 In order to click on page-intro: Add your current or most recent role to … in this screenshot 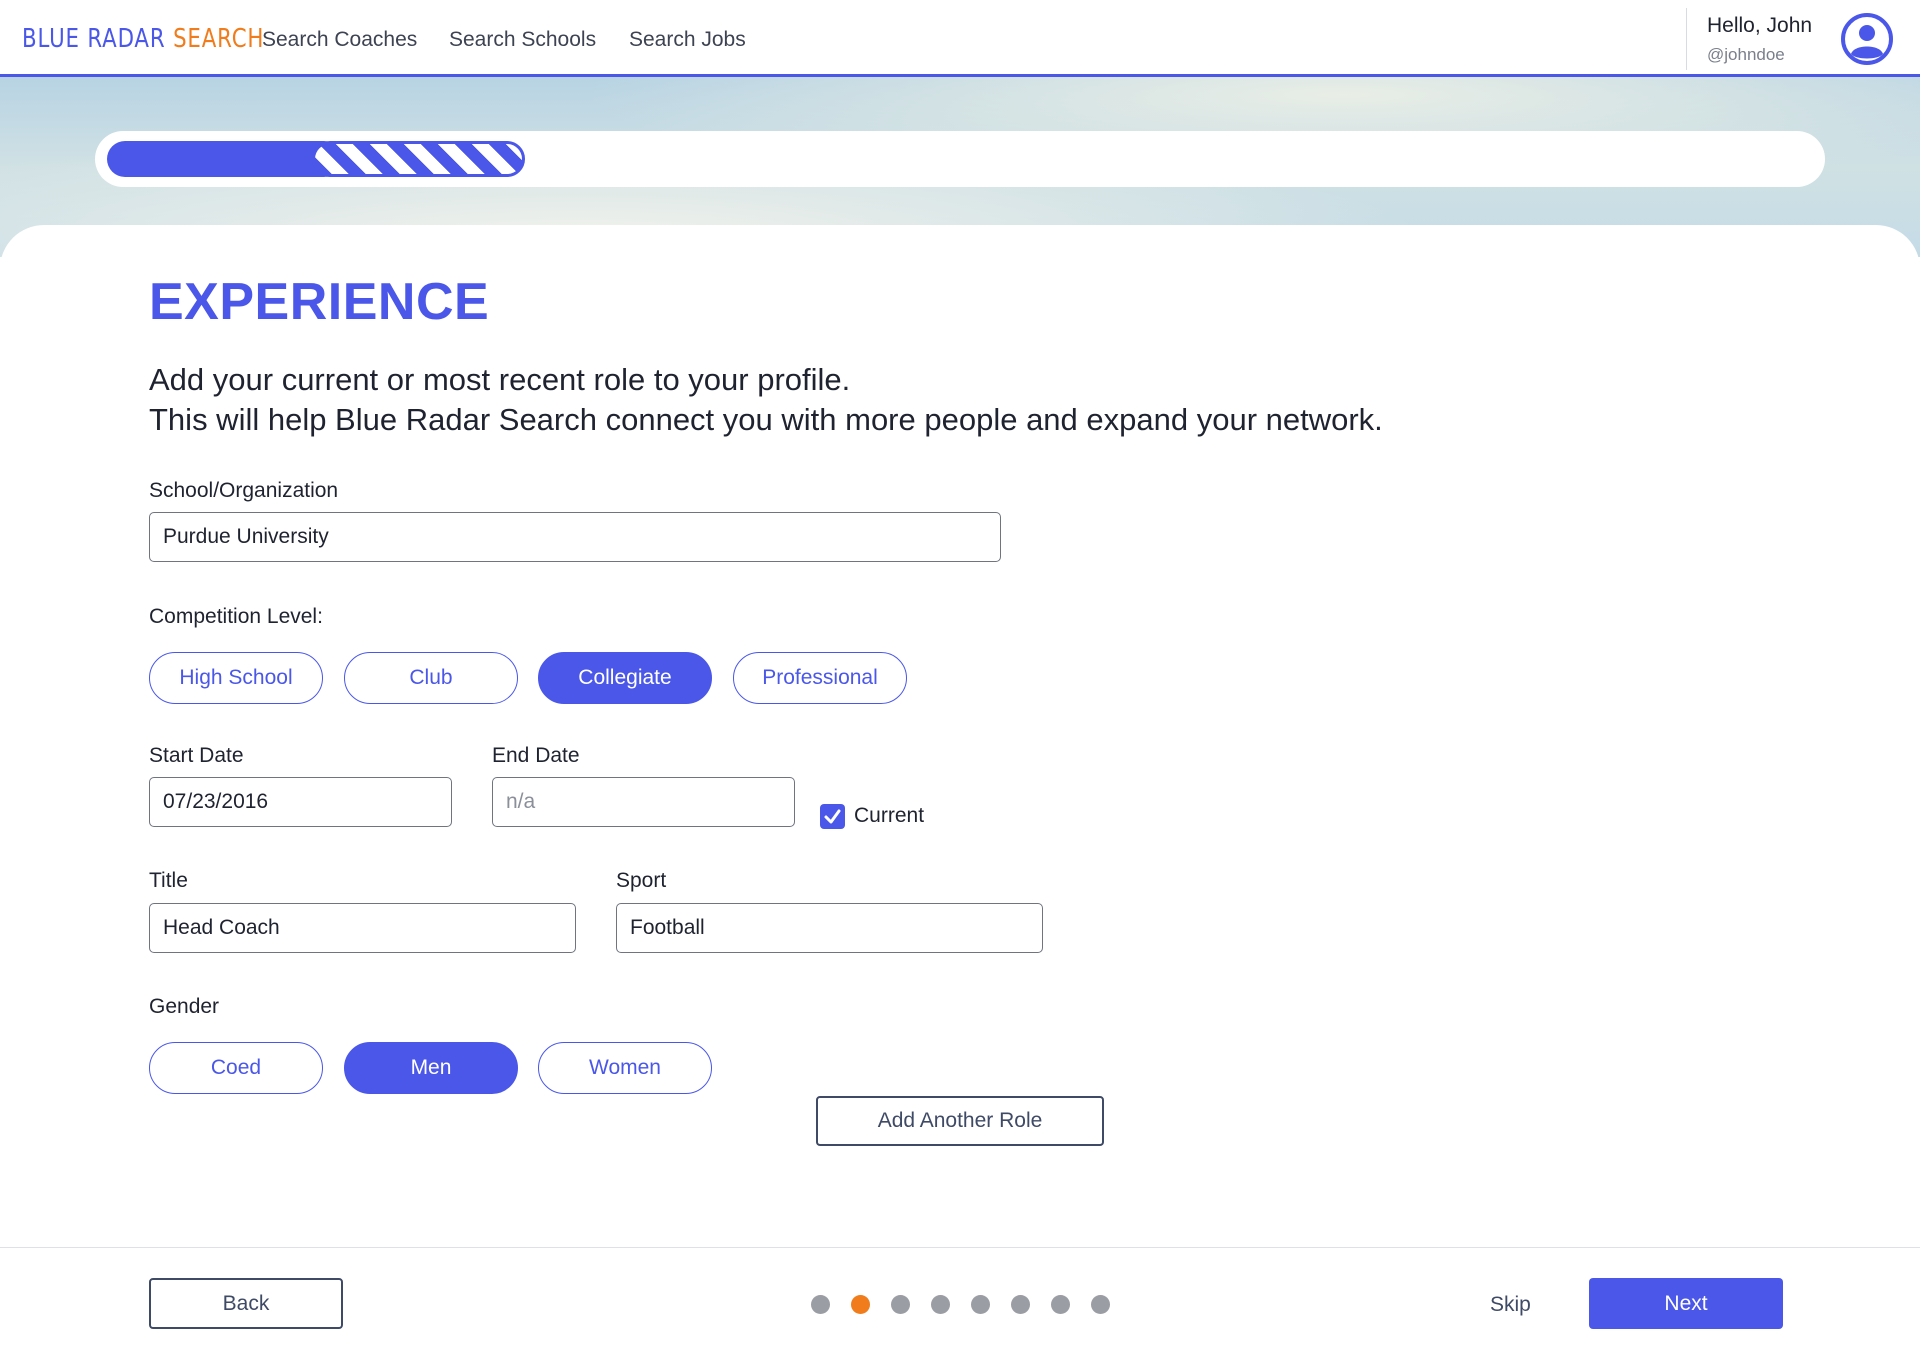, I will do `click(766, 400)`.